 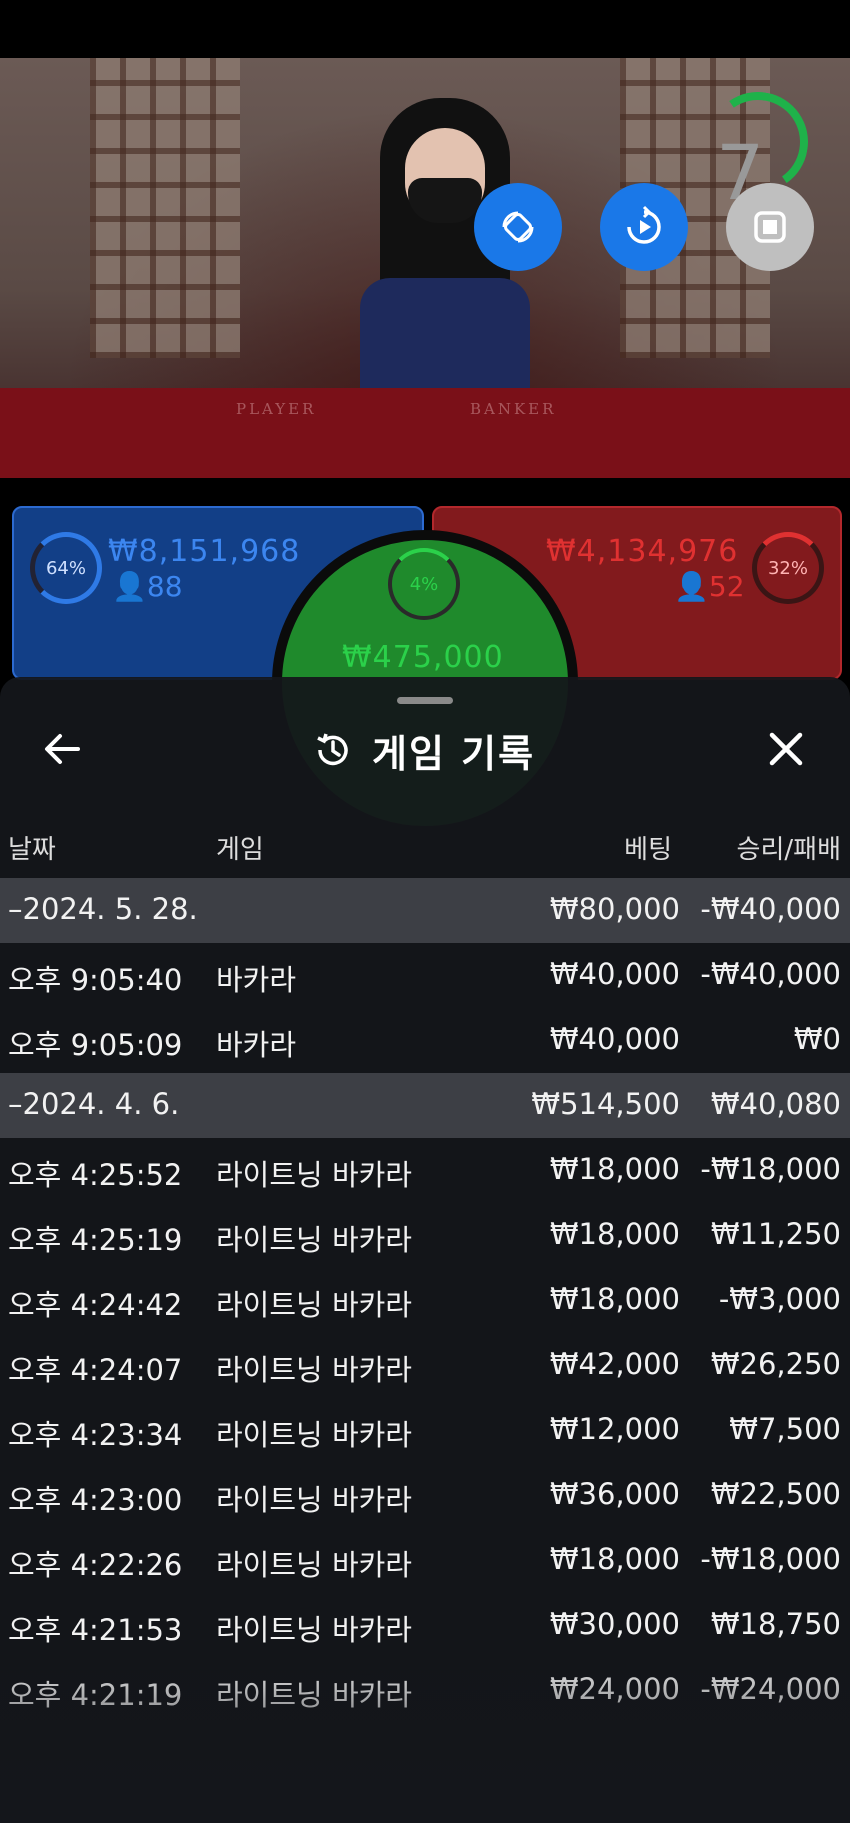 What do you see at coordinates (95, 1500) in the screenshot?
I see `history-date: 오후 4:23:00` at bounding box center [95, 1500].